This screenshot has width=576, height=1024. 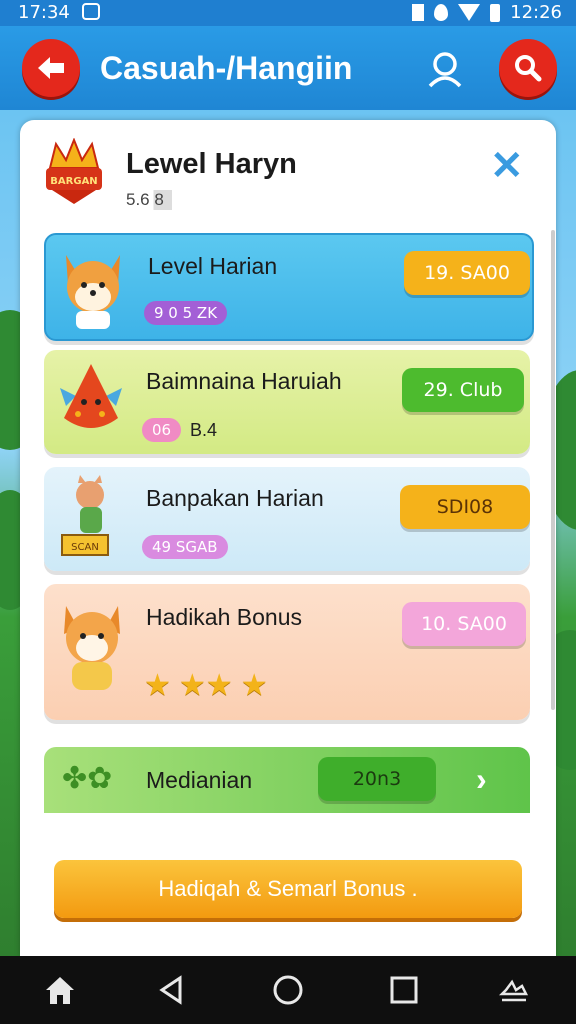 I want to click on wifi-icon, so click(x=469, y=12).